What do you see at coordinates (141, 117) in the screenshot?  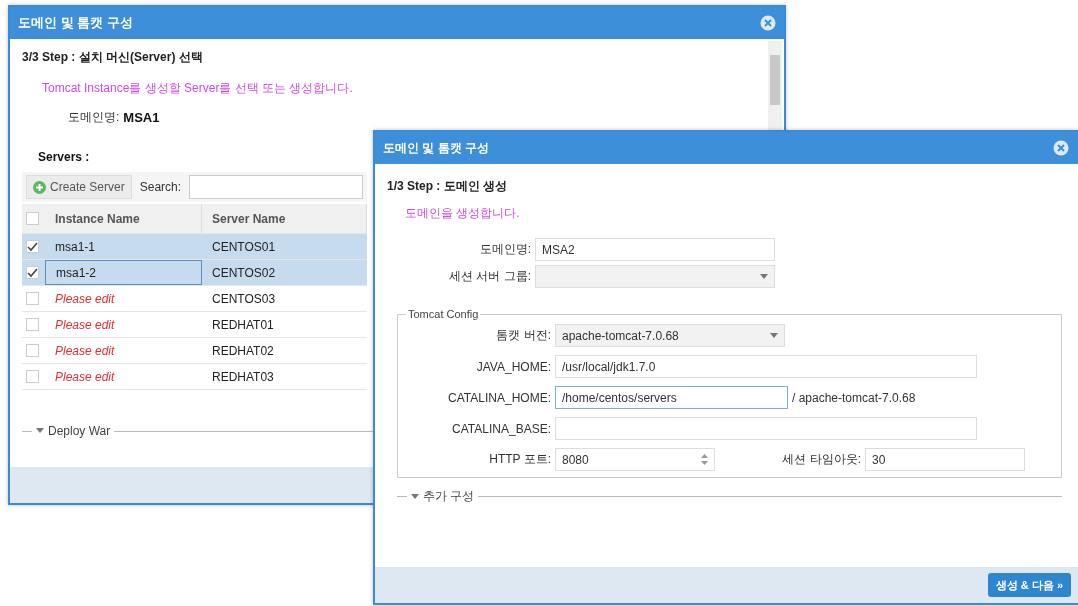 I see `domain-value: MSA1` at bounding box center [141, 117].